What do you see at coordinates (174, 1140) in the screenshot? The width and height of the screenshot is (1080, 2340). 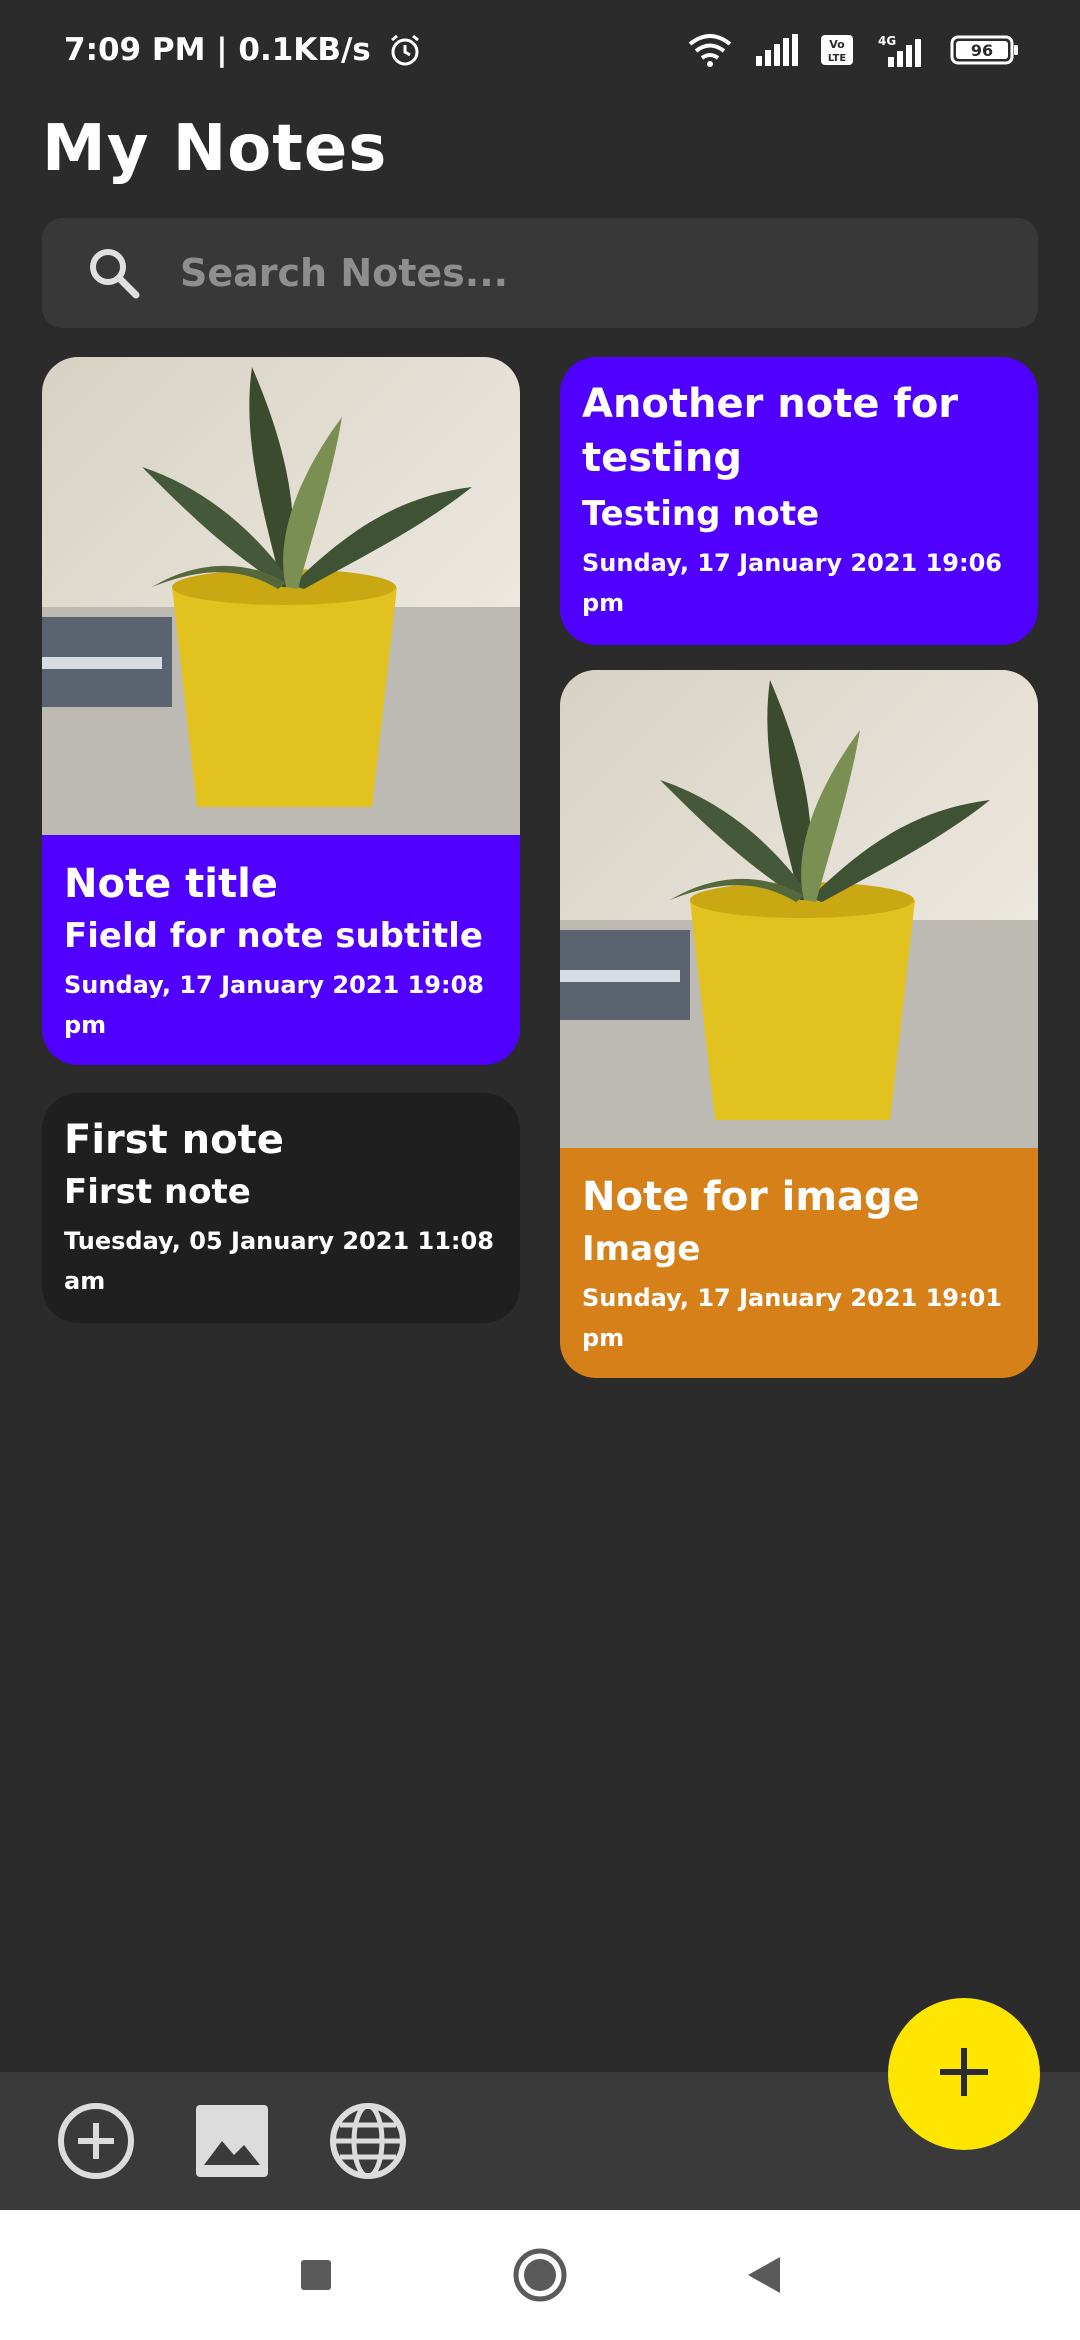 I see `note-title: First note` at bounding box center [174, 1140].